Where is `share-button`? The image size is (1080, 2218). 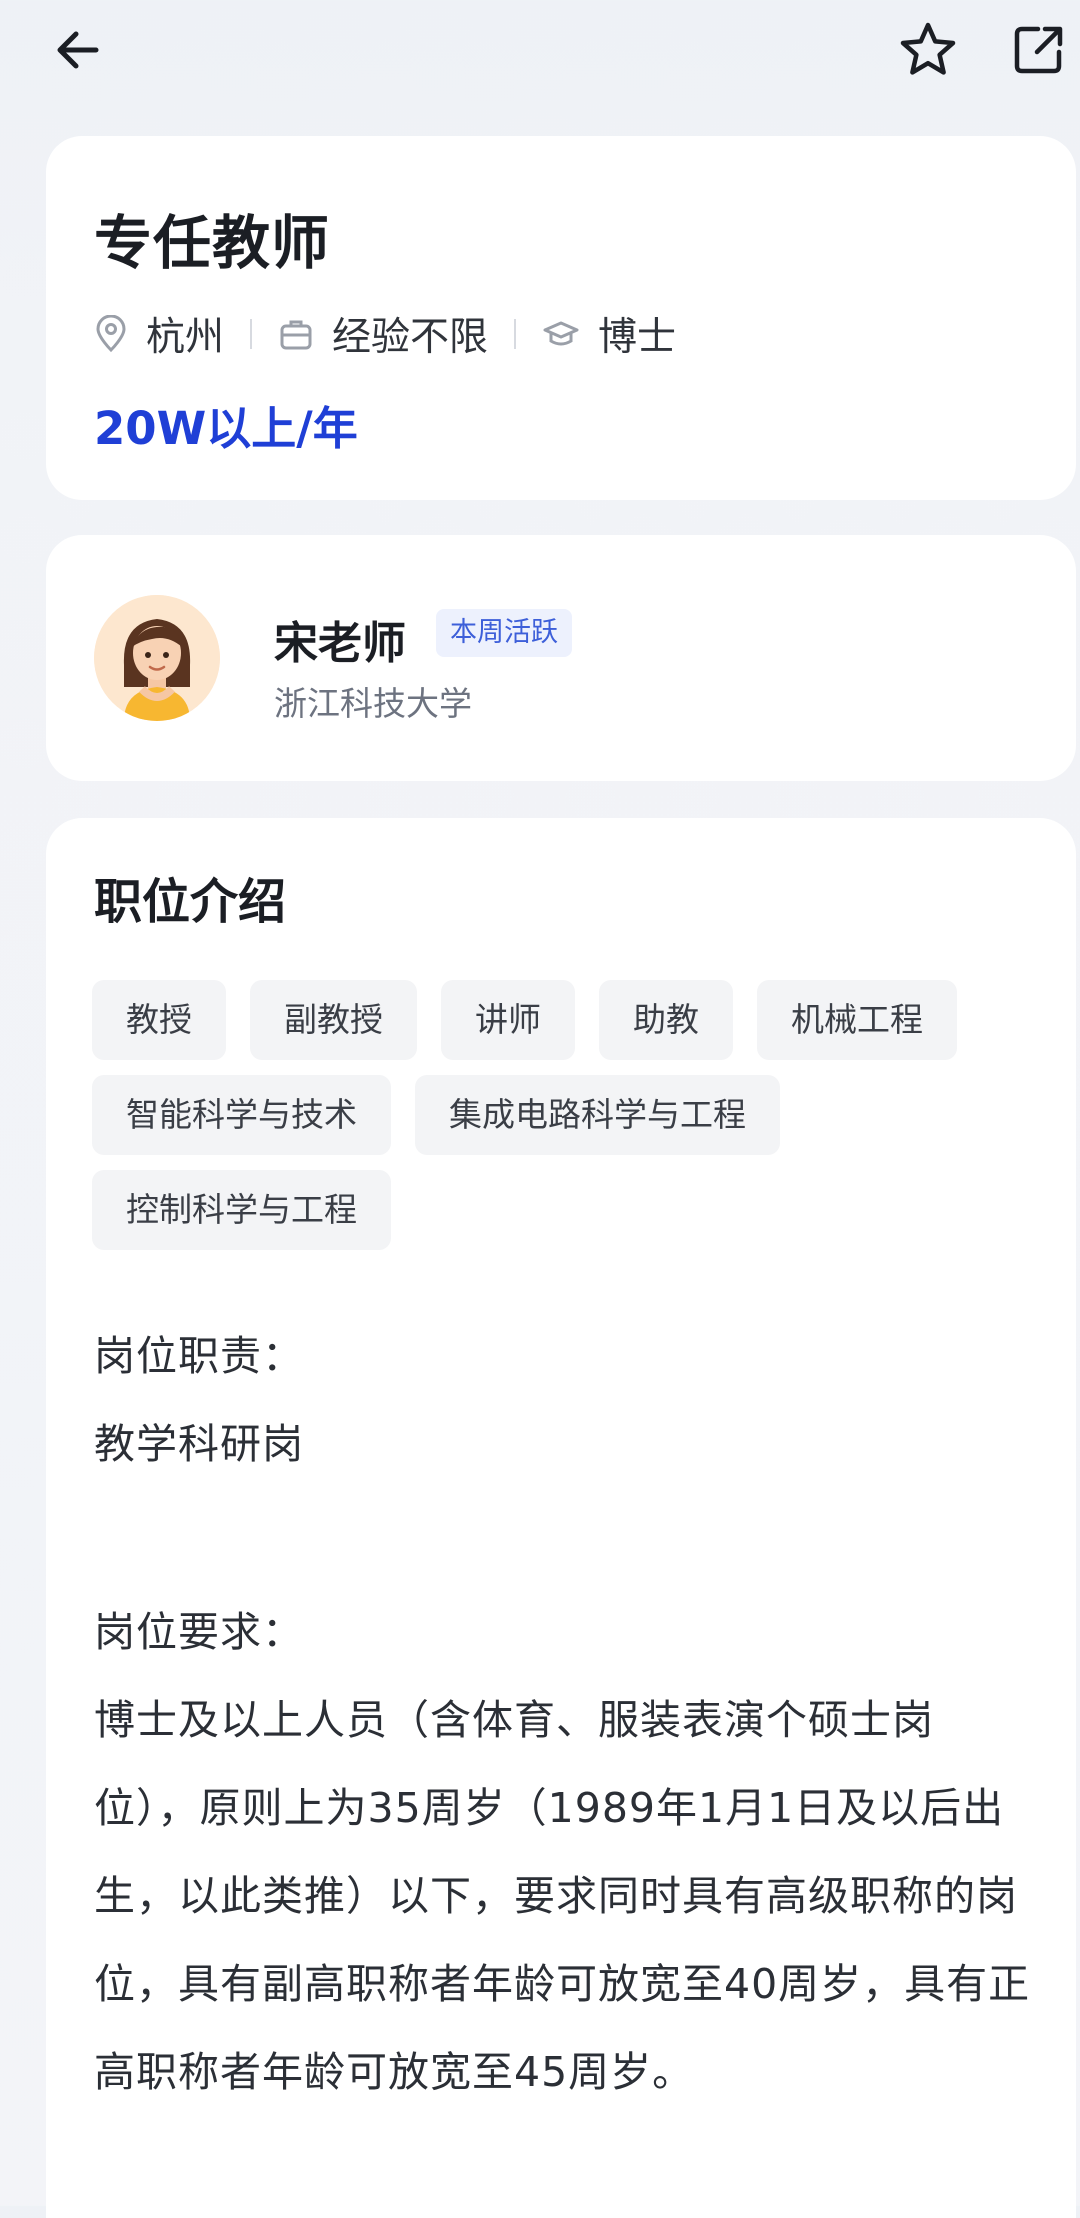 share-button is located at coordinates (1038, 50).